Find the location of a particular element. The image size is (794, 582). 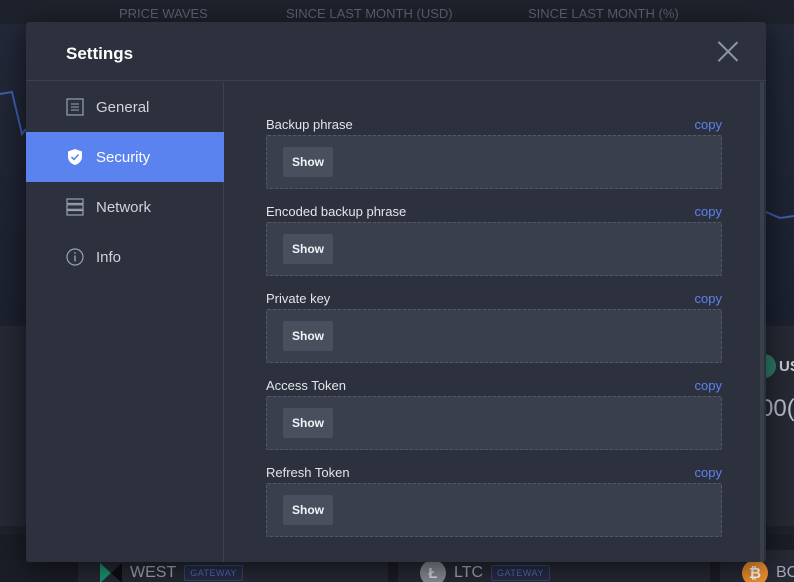

header-since-last-month-usd: SINCE LAST MONTH (USD) is located at coordinates (369, 13).